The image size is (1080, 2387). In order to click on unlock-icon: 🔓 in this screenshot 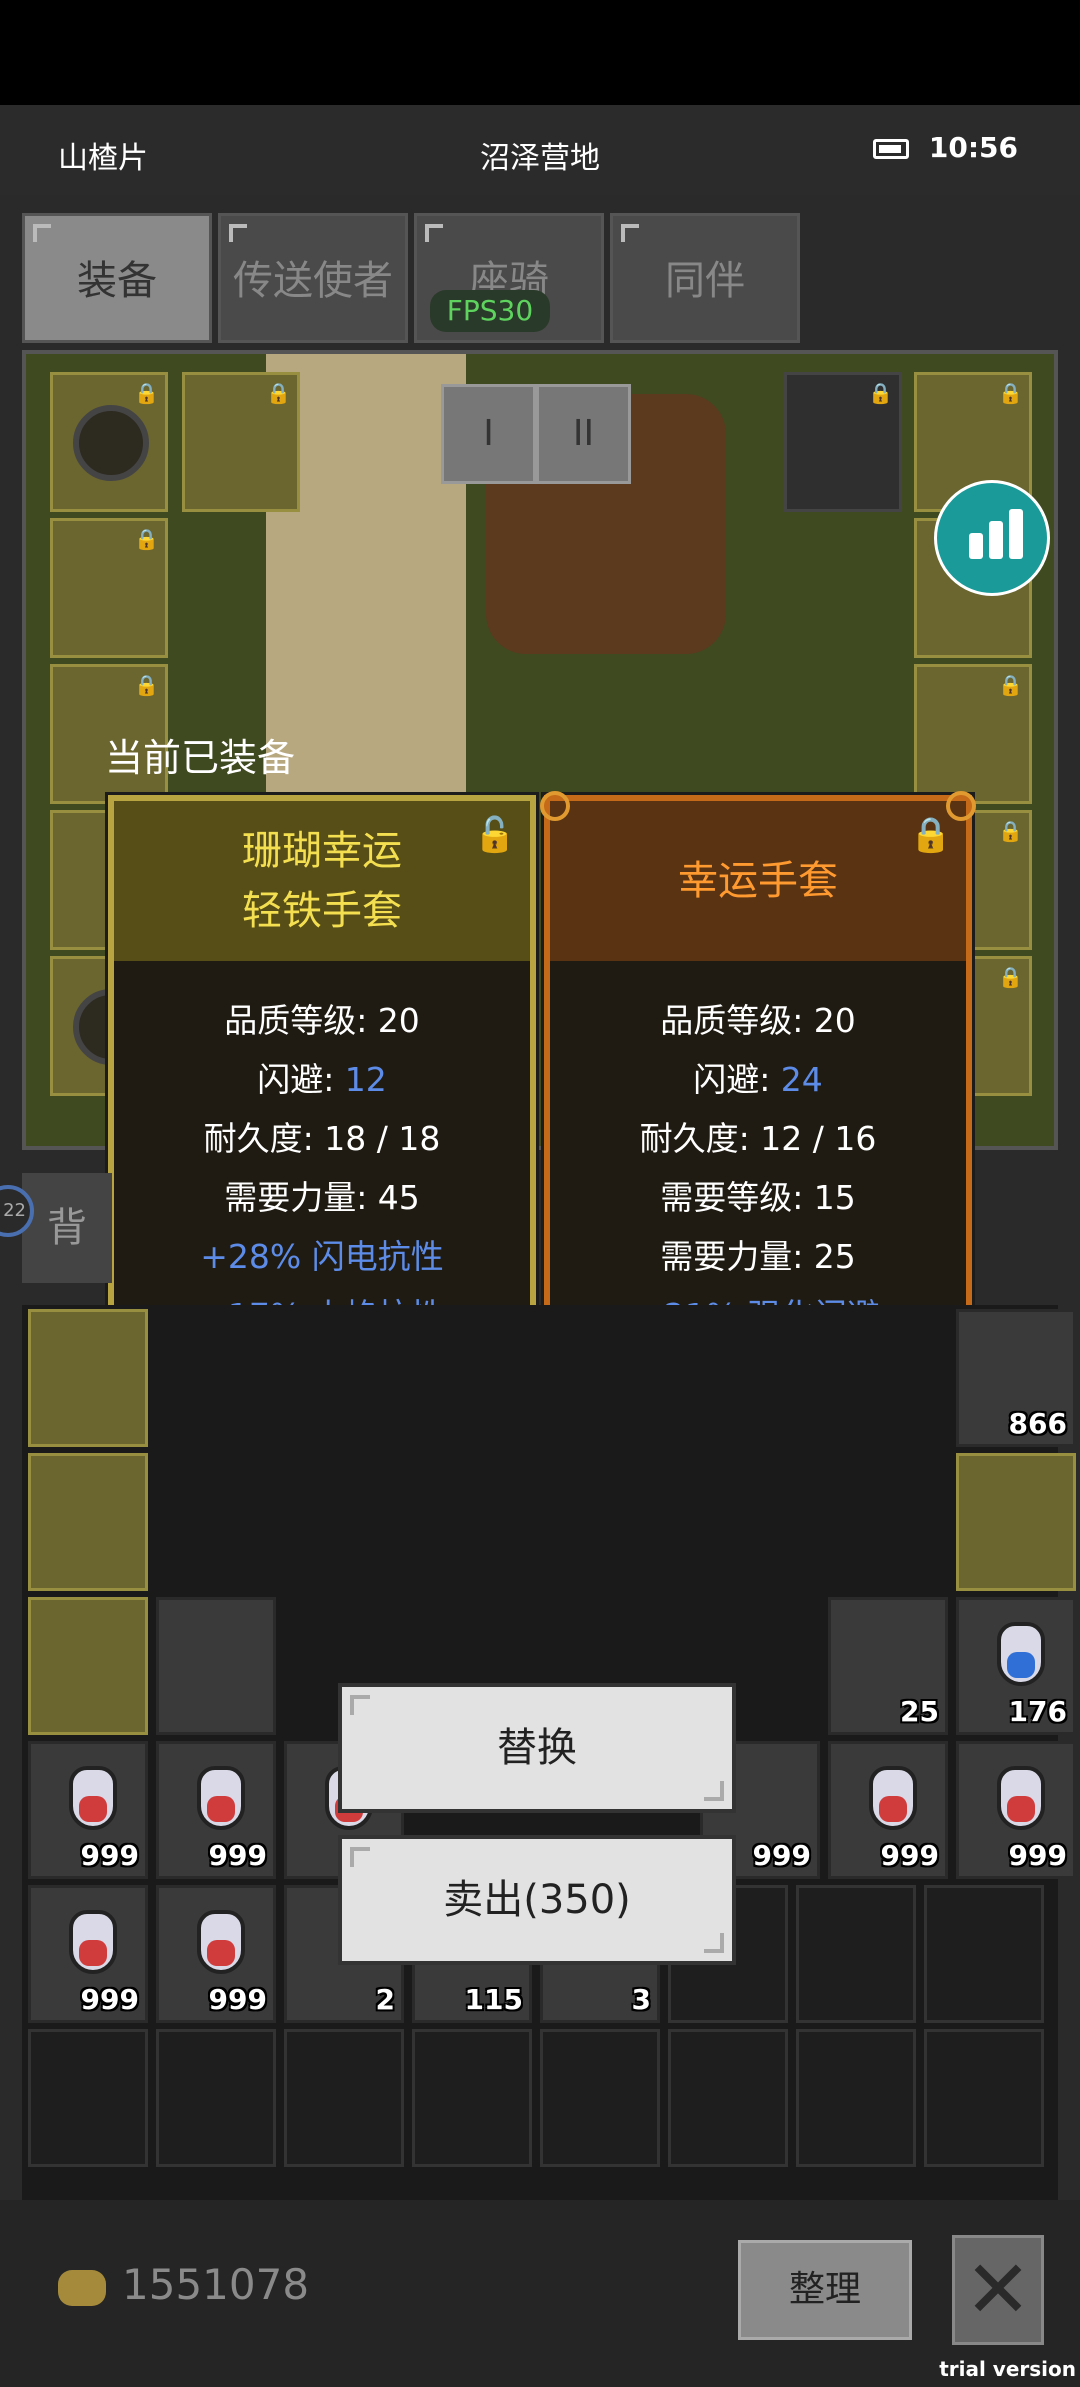, I will do `click(495, 835)`.